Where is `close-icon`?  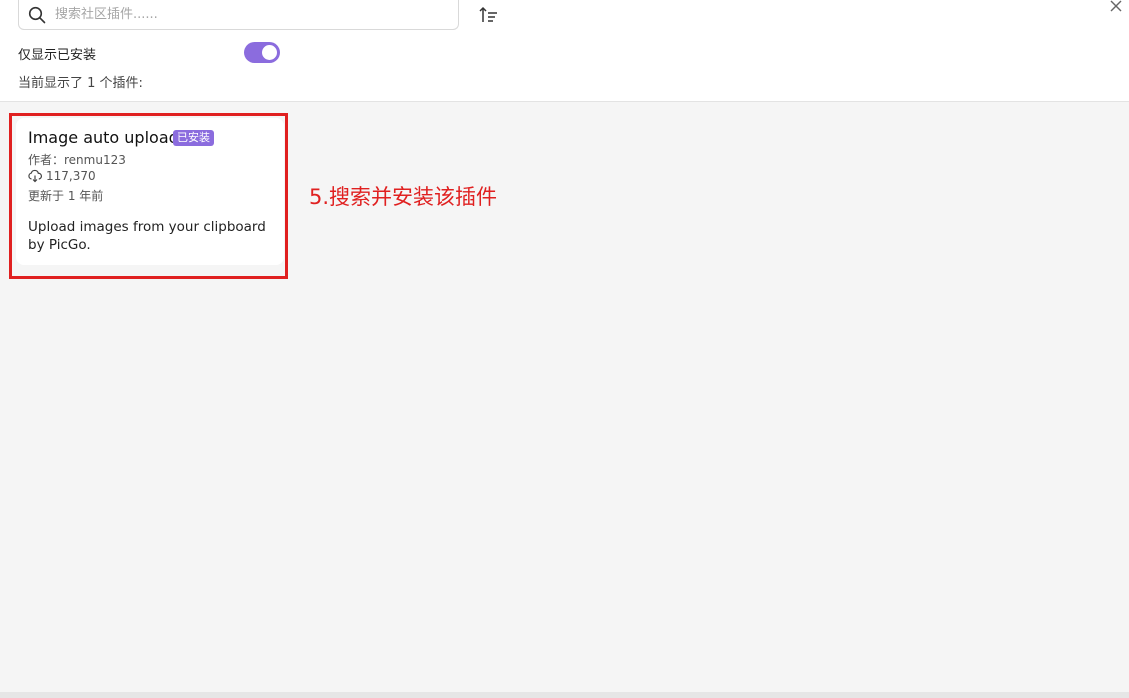
close-icon is located at coordinates (1116, 8).